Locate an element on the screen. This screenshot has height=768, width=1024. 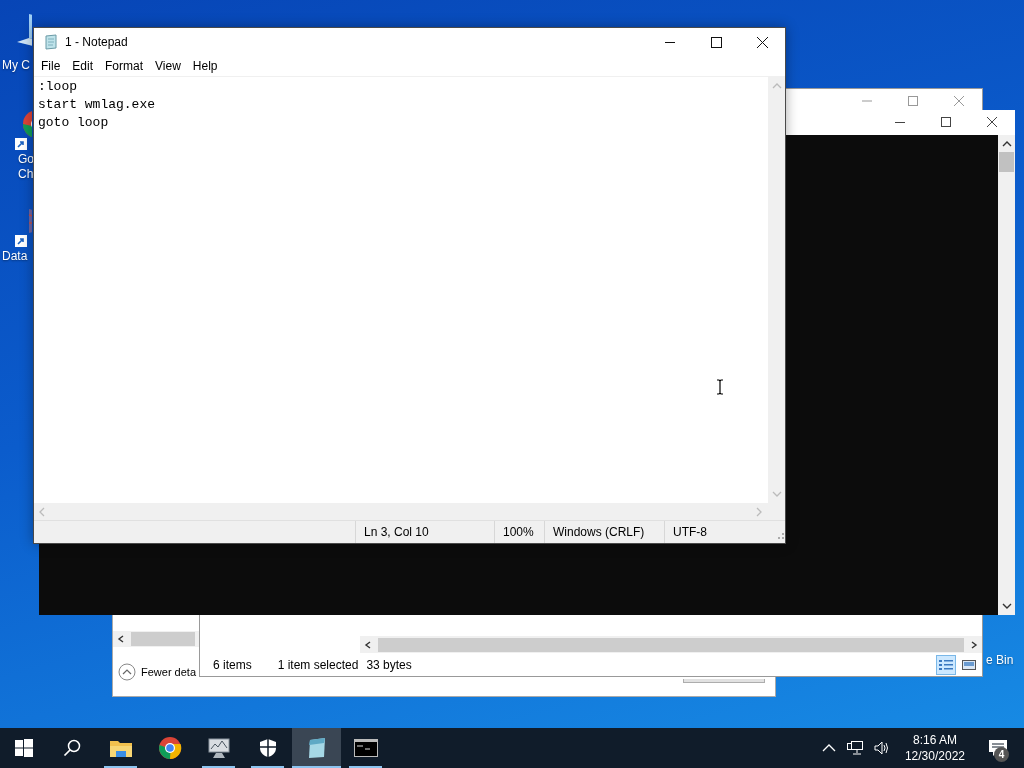
clock: 8:16 AM 12/30/2022 is located at coordinates (934, 748).